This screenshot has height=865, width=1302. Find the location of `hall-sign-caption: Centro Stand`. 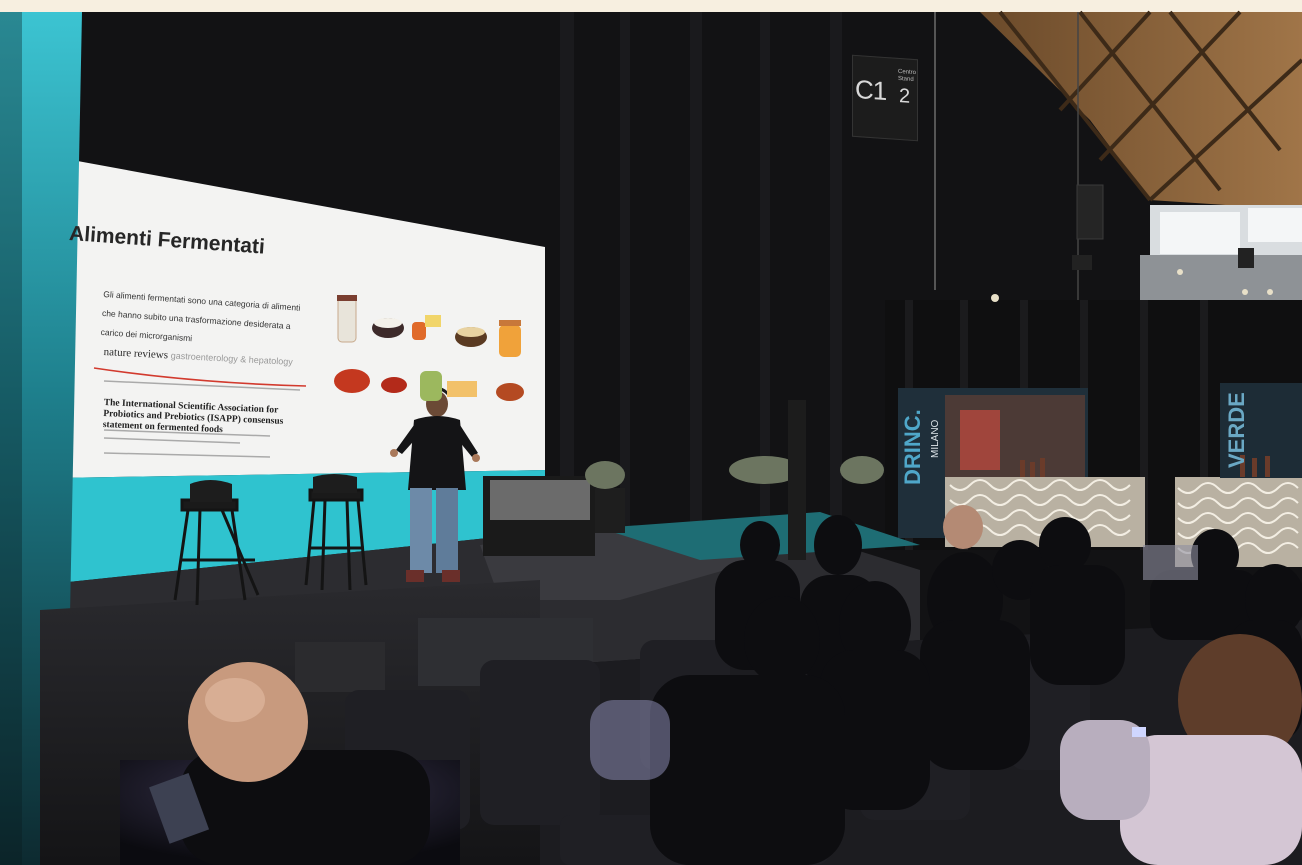

hall-sign-caption: Centro Stand is located at coordinates (907, 76).